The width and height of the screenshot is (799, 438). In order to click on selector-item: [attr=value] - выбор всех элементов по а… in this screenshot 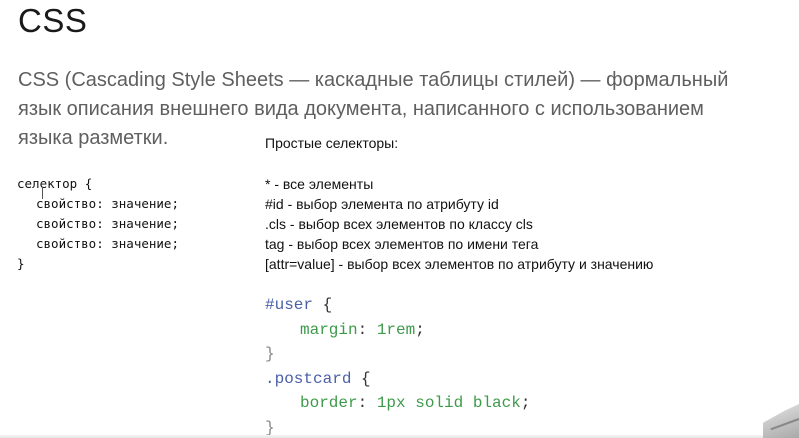, I will do `click(459, 264)`.